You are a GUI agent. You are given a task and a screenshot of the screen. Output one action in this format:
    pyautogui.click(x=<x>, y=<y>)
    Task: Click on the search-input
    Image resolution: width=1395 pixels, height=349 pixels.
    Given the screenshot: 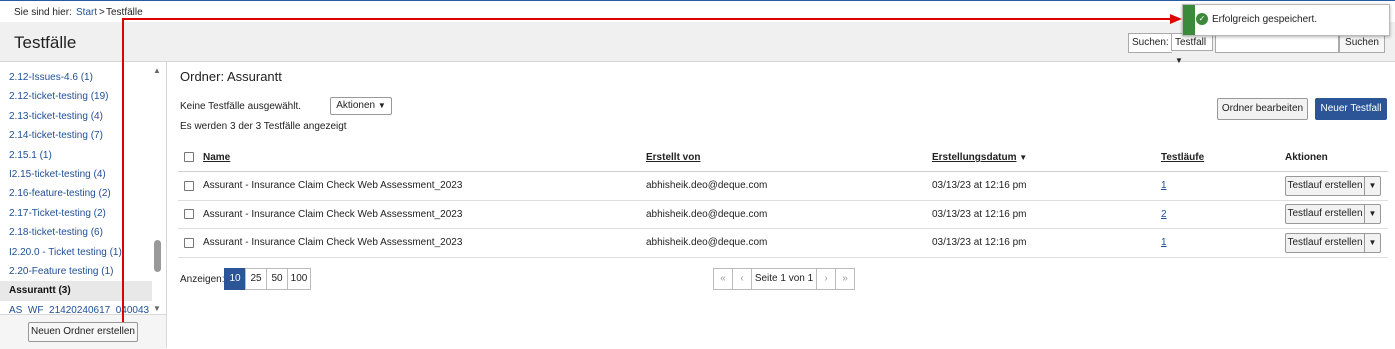 What is the action you would take?
    pyautogui.click(x=1277, y=43)
    